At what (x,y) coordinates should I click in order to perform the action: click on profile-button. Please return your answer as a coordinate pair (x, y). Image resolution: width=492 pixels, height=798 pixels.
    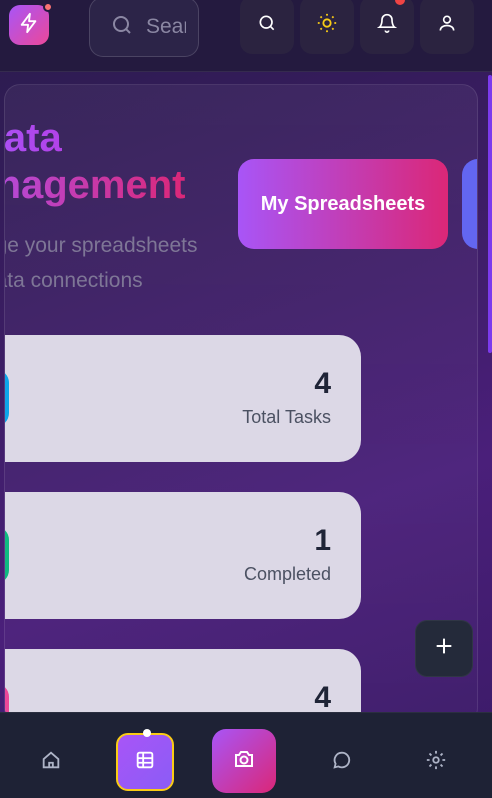
    Looking at the image, I should click on (447, 27).